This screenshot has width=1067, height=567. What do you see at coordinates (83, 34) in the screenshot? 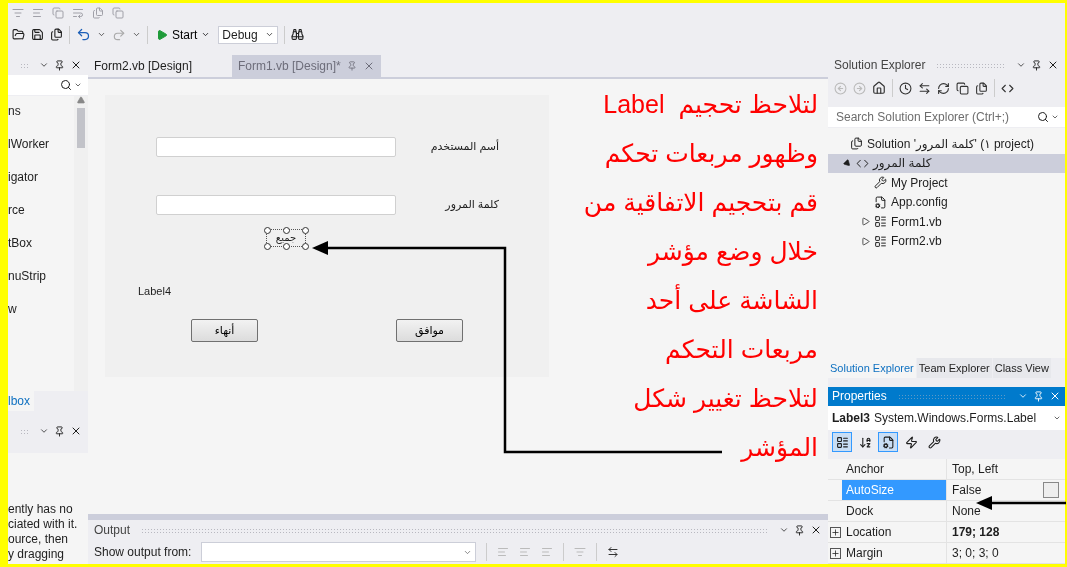
I see `undo-icon` at bounding box center [83, 34].